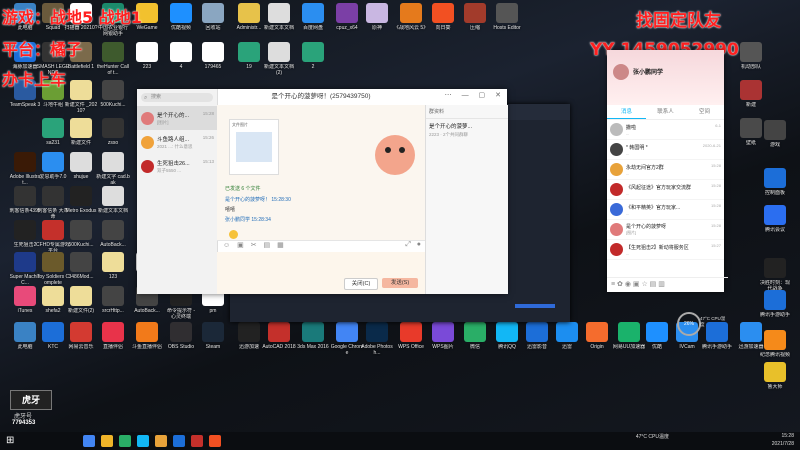  Describe the element at coordinates (254, 147) in the screenshot. I see `file-card: 文件图片` at that location.